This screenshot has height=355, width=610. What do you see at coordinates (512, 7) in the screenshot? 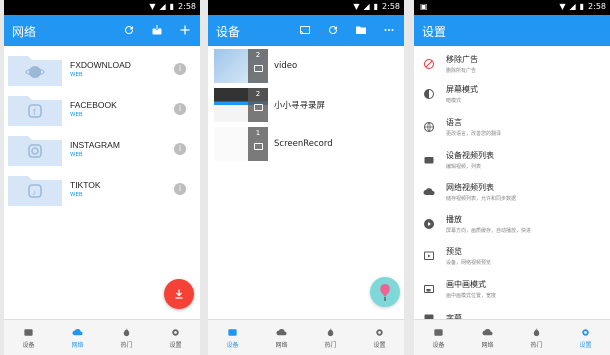
I see `status-bar: ▣ ▼ ◢ ▮ 2:58` at bounding box center [512, 7].